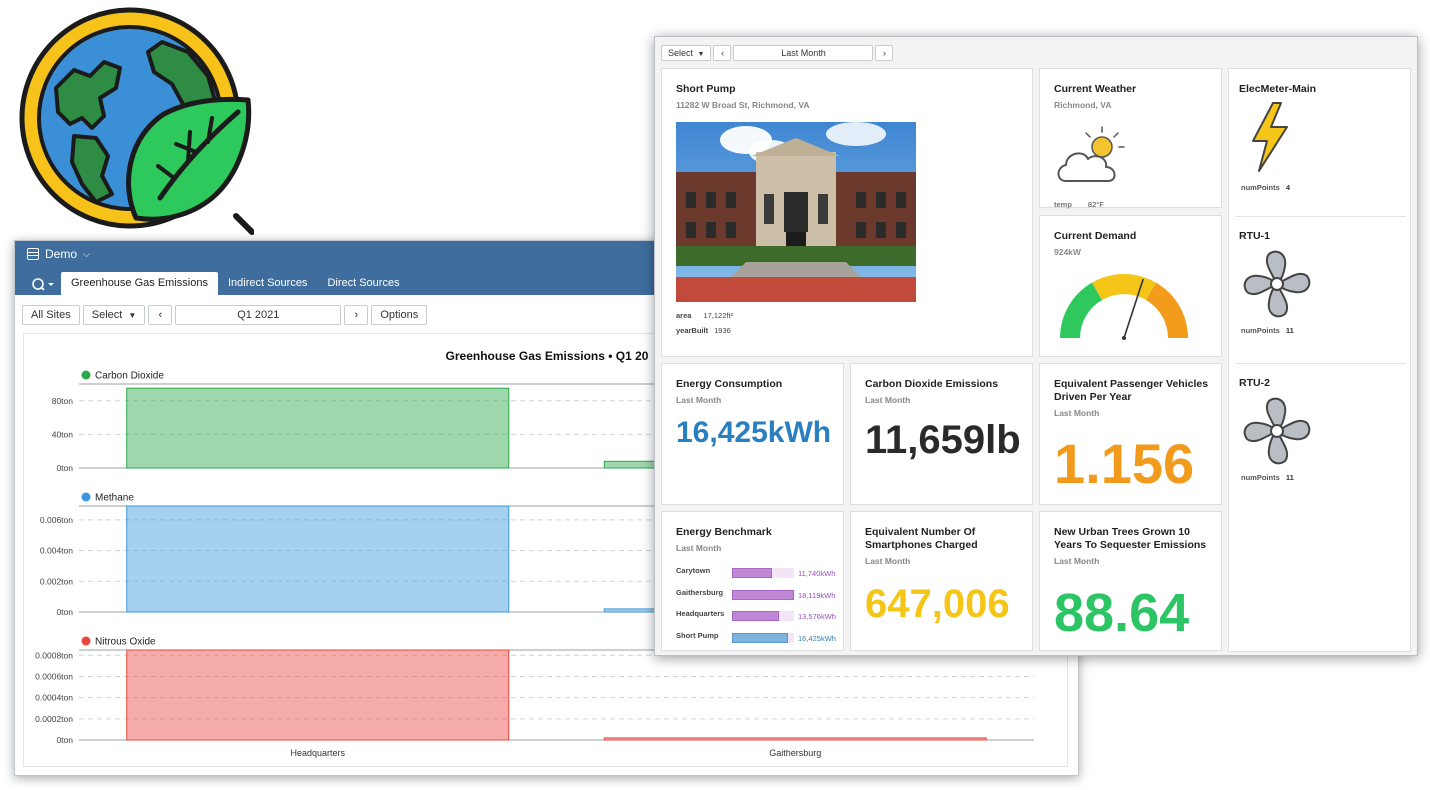  I want to click on weather-temp-key: temp, so click(1063, 204).